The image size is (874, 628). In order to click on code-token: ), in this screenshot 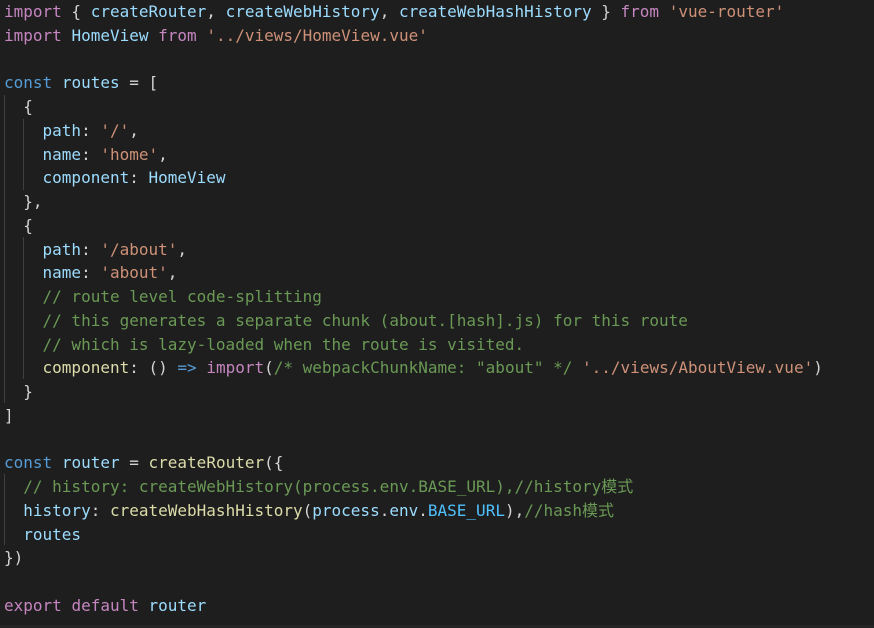, I will do `click(514, 510)`.